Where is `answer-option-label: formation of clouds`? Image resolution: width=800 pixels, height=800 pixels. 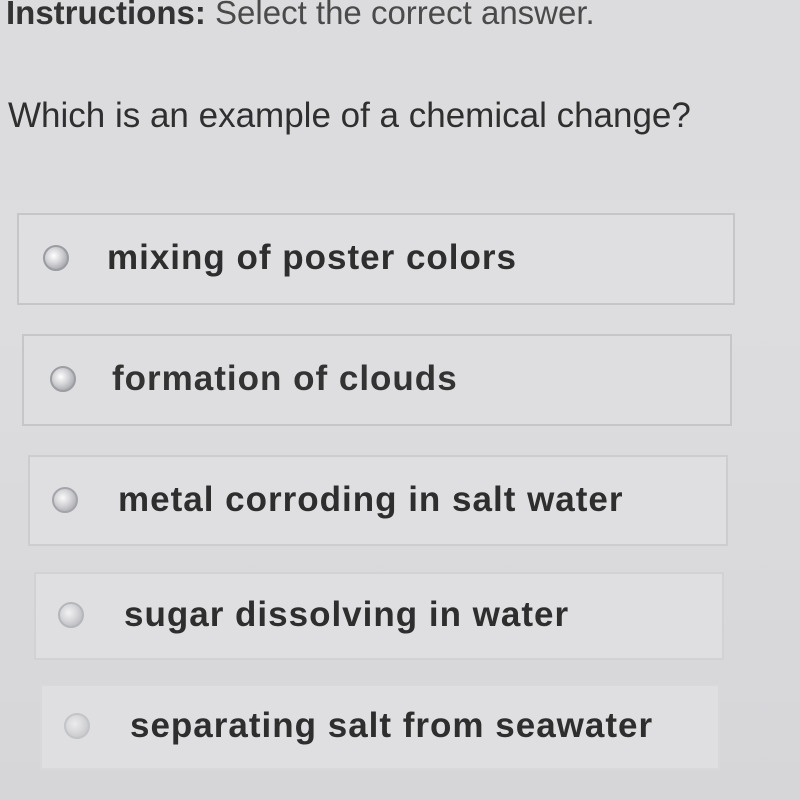 answer-option-label: formation of clouds is located at coordinates (285, 379).